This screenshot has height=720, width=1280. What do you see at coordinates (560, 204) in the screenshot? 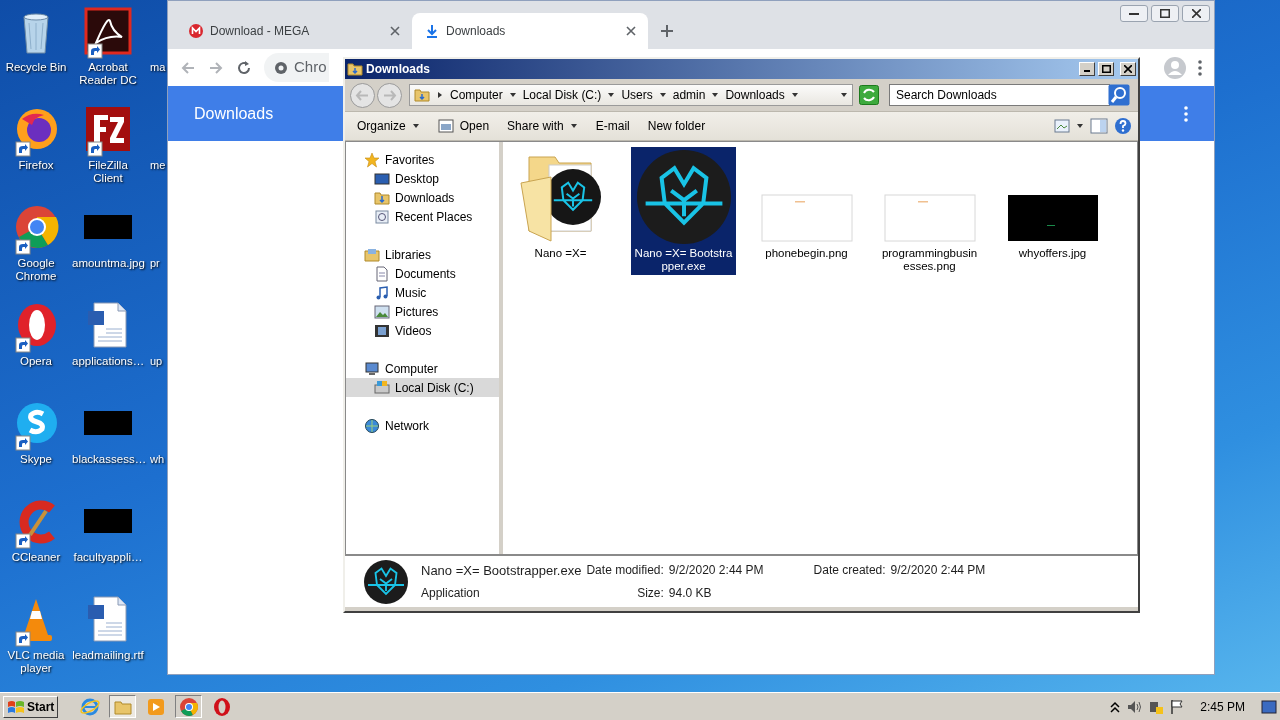
I see `file-item: Nano =X=` at bounding box center [560, 204].